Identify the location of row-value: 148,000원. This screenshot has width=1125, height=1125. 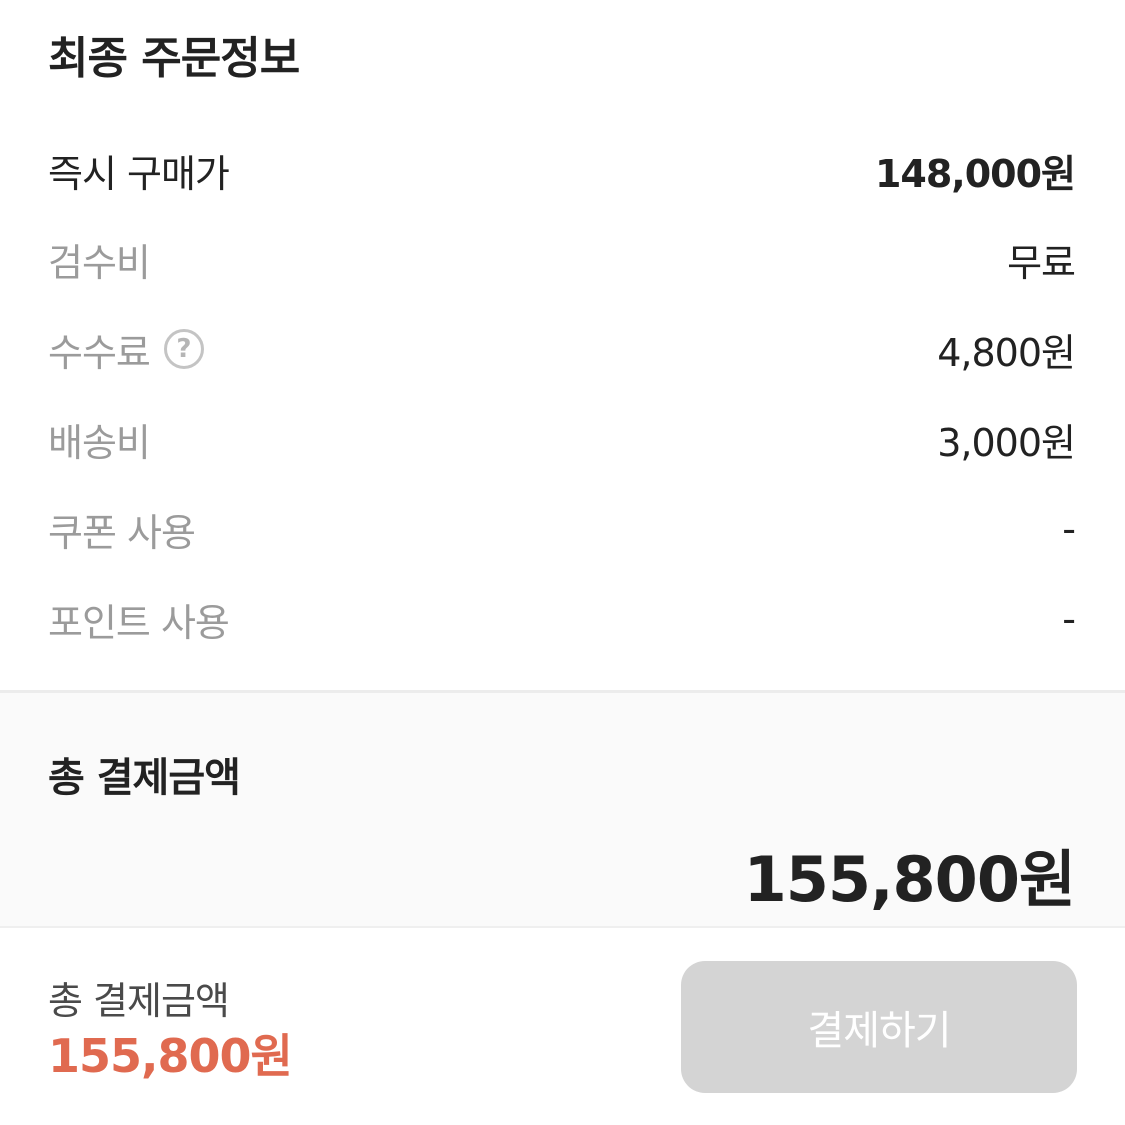
(975, 173).